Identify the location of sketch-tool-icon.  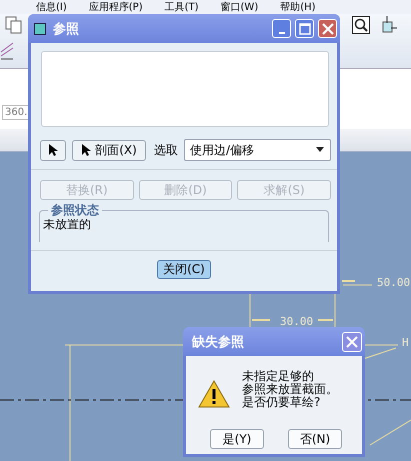
(7, 50).